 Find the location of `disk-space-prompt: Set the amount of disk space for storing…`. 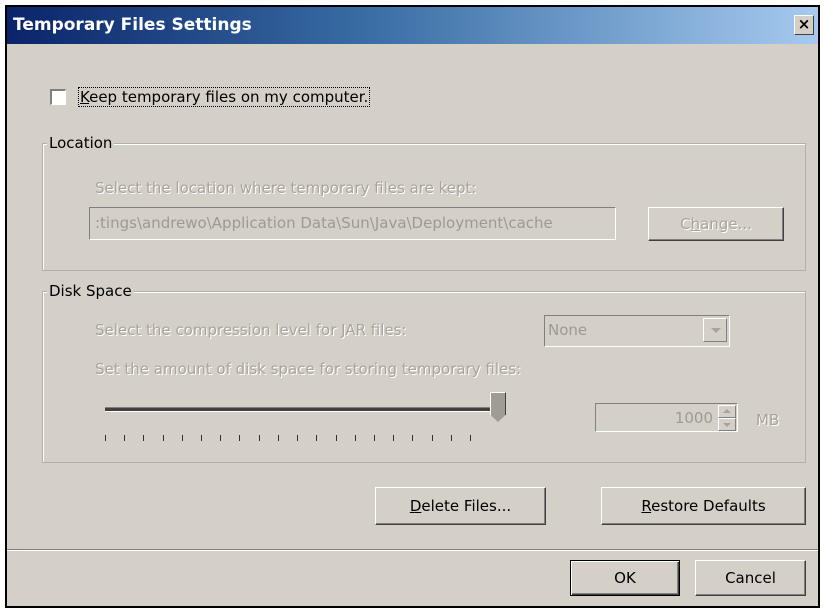

disk-space-prompt: Set the amount of disk space for storing… is located at coordinates (308, 369).